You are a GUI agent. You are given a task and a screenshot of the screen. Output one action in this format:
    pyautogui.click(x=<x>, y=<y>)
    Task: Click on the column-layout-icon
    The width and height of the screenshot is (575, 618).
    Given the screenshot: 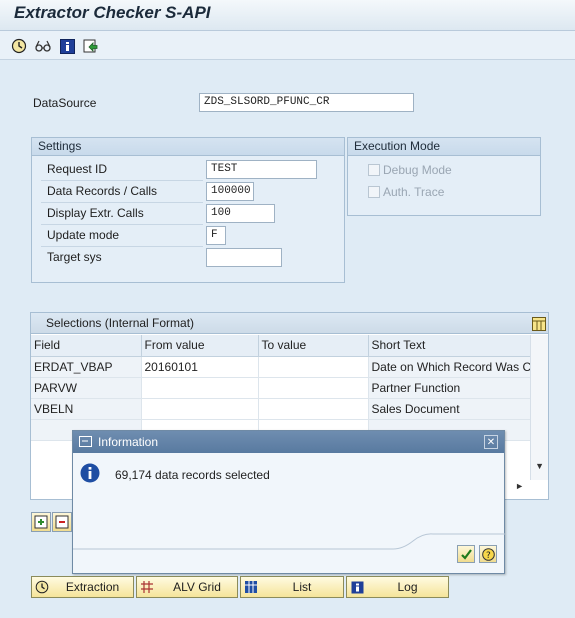 What is the action you would take?
    pyautogui.click(x=539, y=324)
    